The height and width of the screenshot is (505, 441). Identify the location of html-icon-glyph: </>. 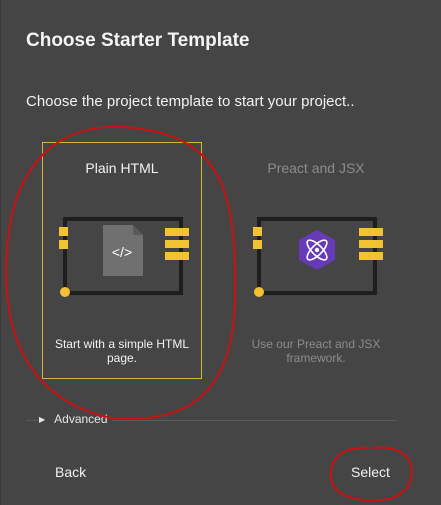
(122, 252).